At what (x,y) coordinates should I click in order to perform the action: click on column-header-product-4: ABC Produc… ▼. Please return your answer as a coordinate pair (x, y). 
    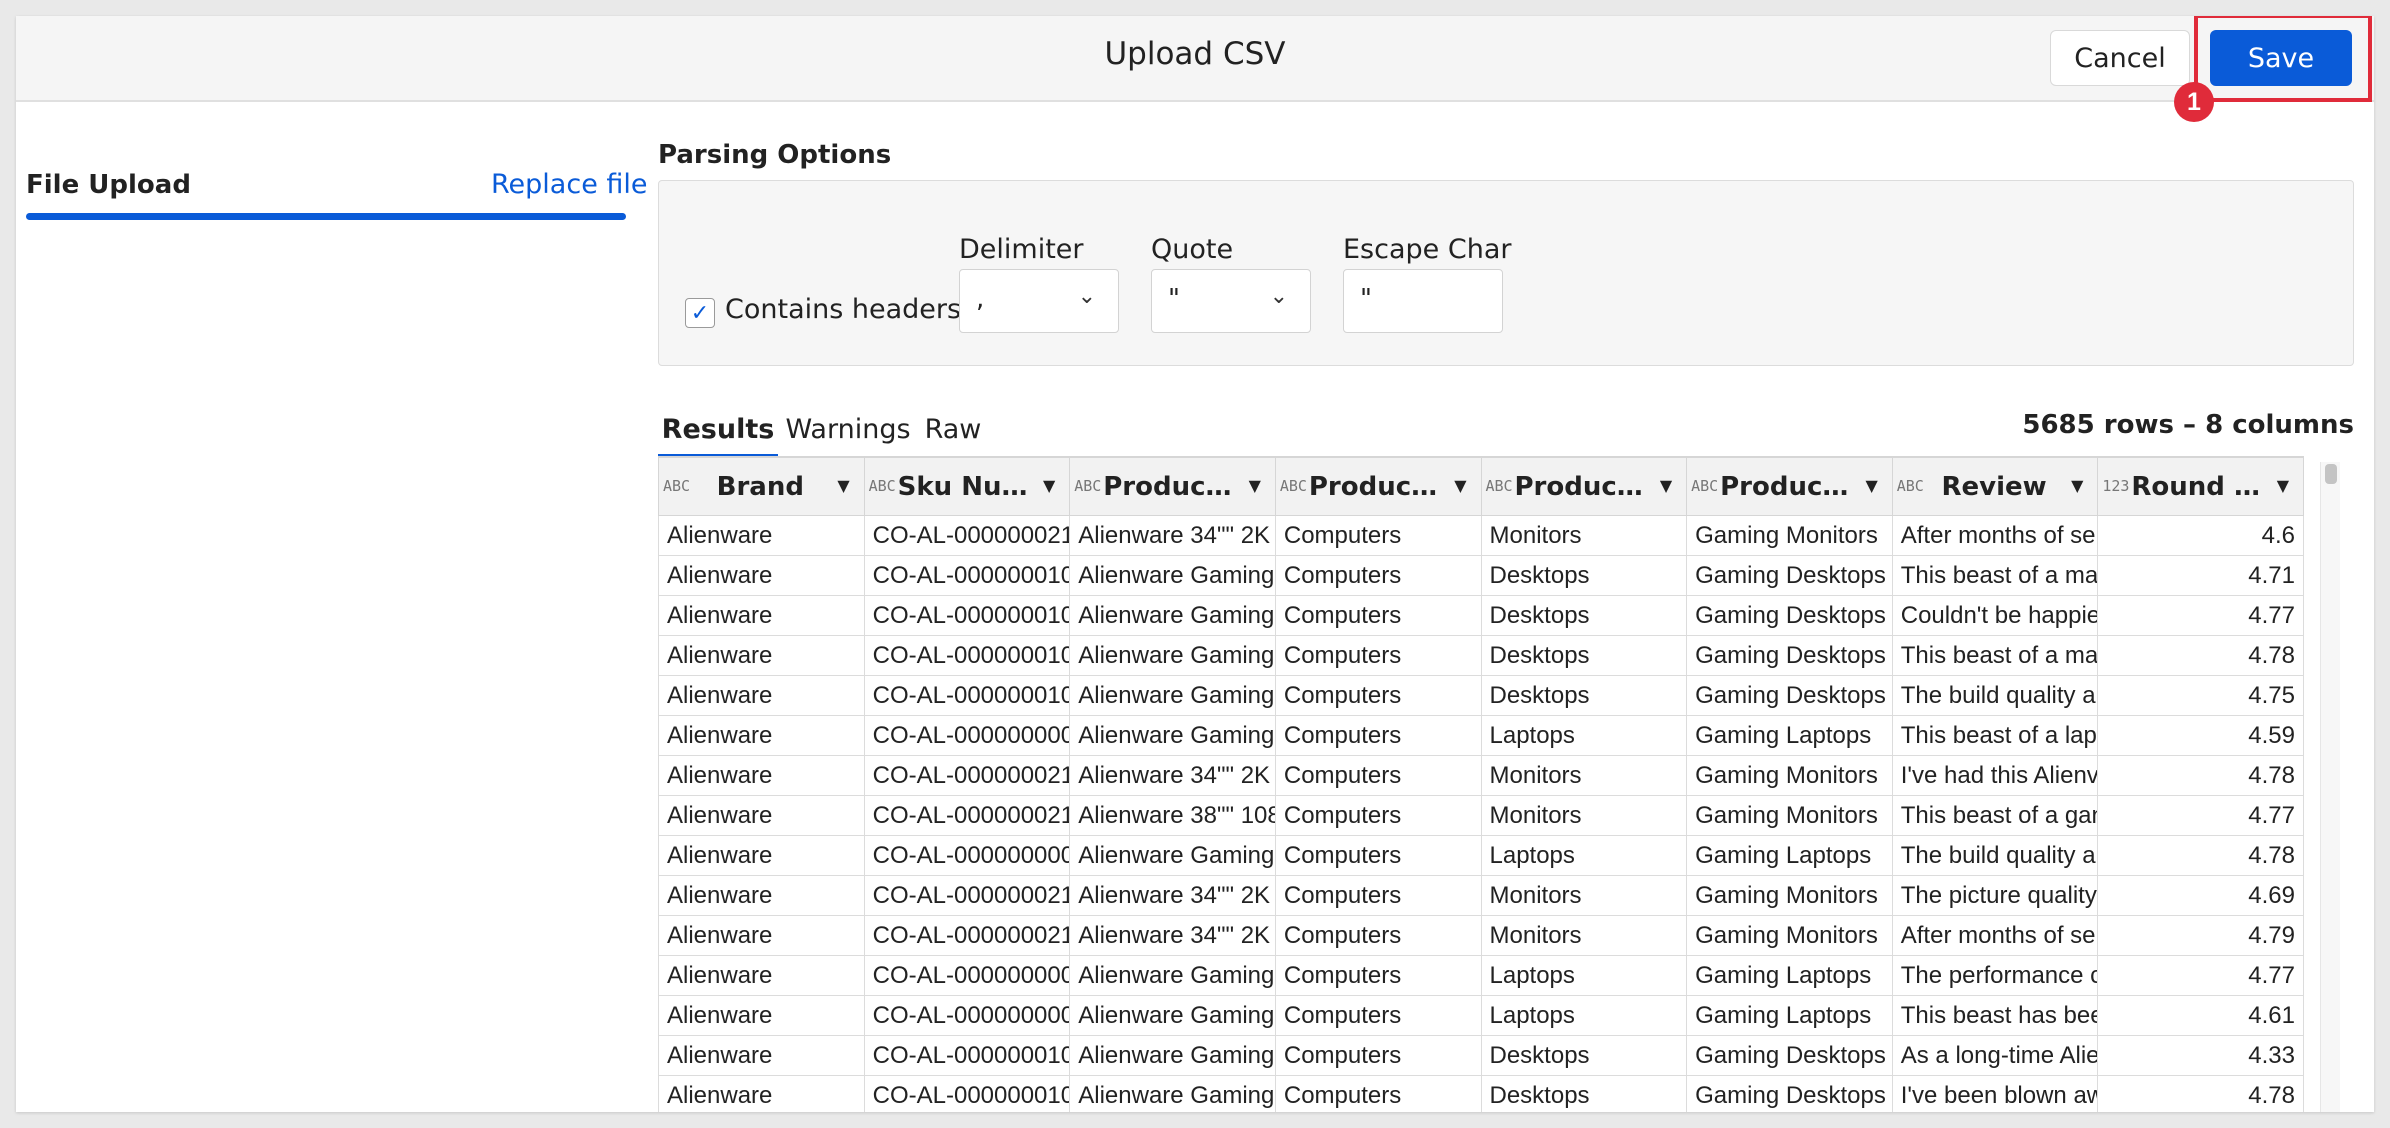
    Looking at the image, I should click on (1789, 486).